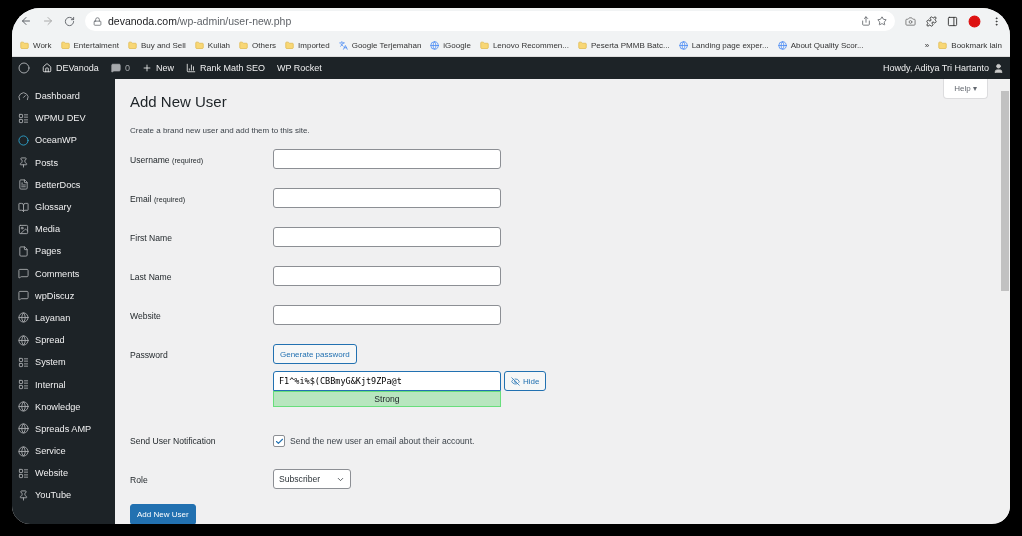 The image size is (1022, 536). Describe the element at coordinates (882, 21) in the screenshot. I see `star-icon` at that location.